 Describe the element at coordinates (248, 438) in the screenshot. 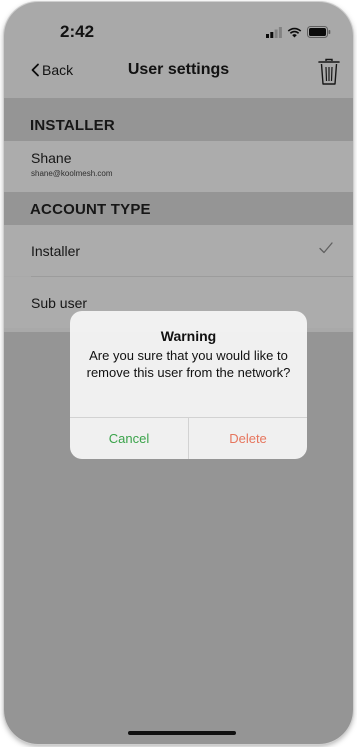

I see `delete-button: Delete` at that location.